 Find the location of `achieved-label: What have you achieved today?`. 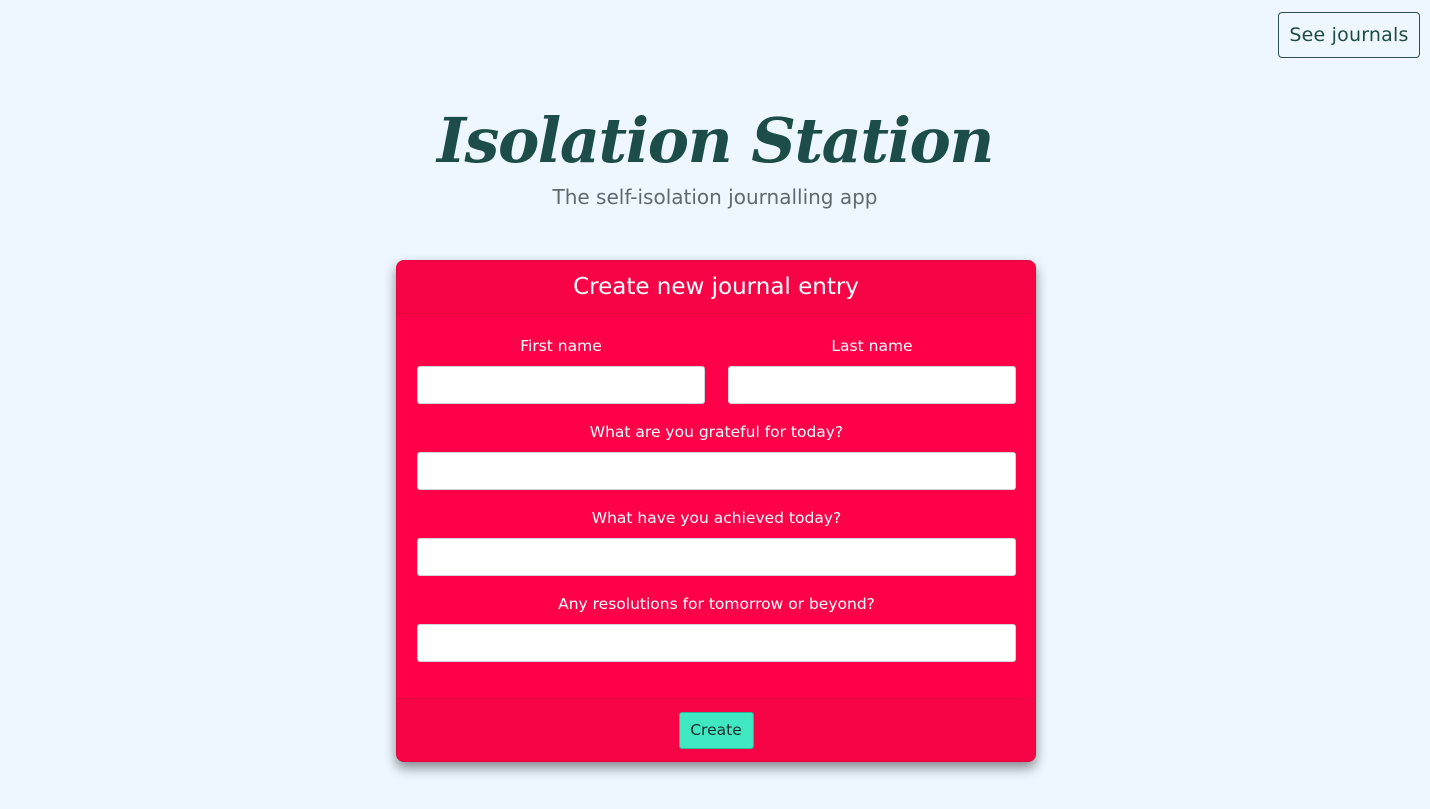

achieved-label: What have you achieved today? is located at coordinates (716, 518).